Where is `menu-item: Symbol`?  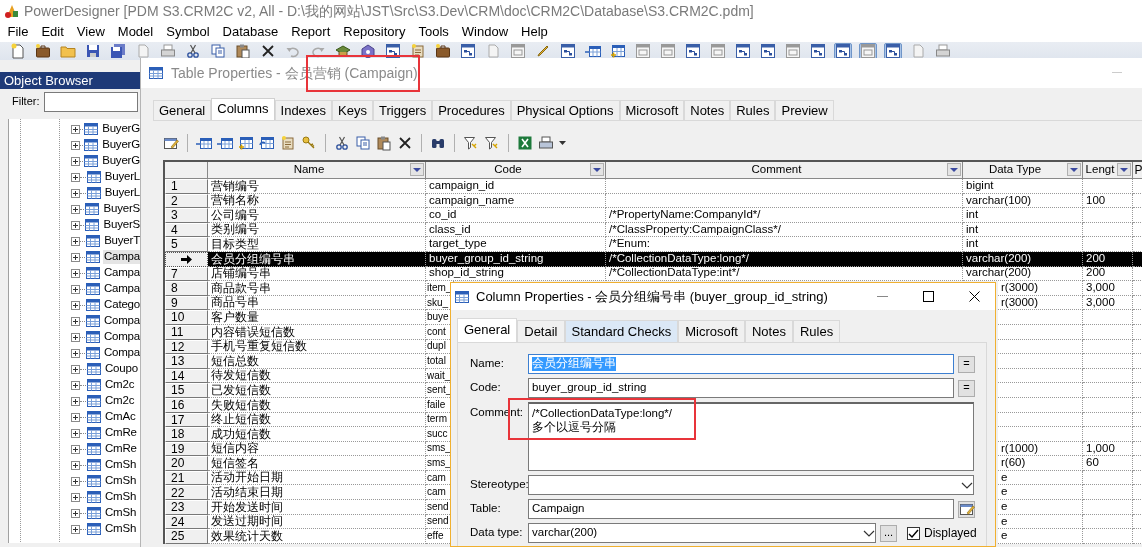
menu-item: Symbol is located at coordinates (188, 32).